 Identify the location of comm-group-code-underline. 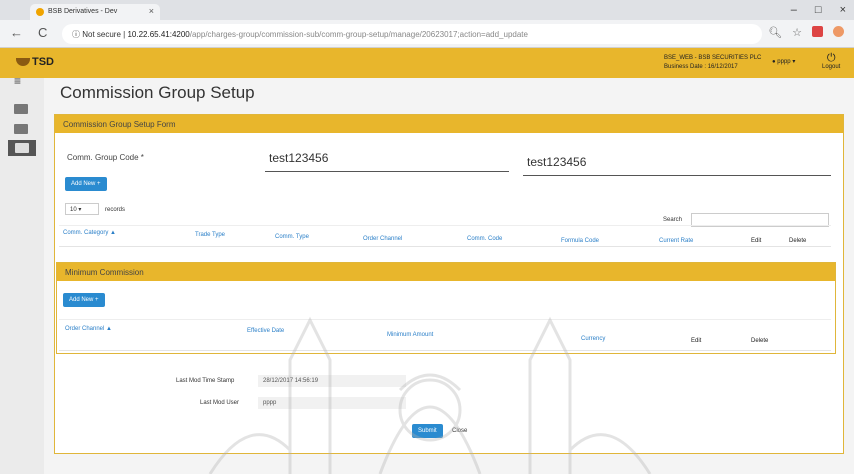
(387, 171).